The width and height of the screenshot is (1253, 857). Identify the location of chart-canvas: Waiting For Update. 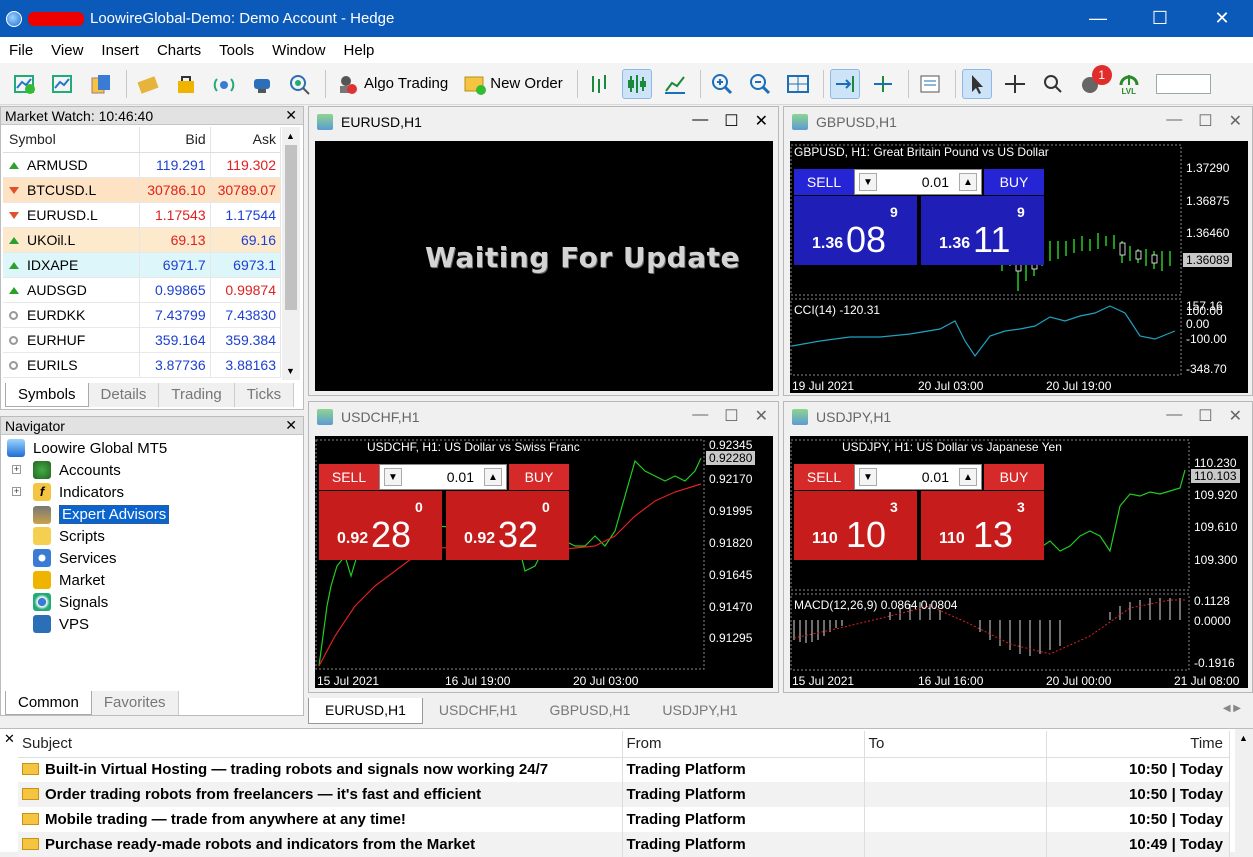
(544, 266).